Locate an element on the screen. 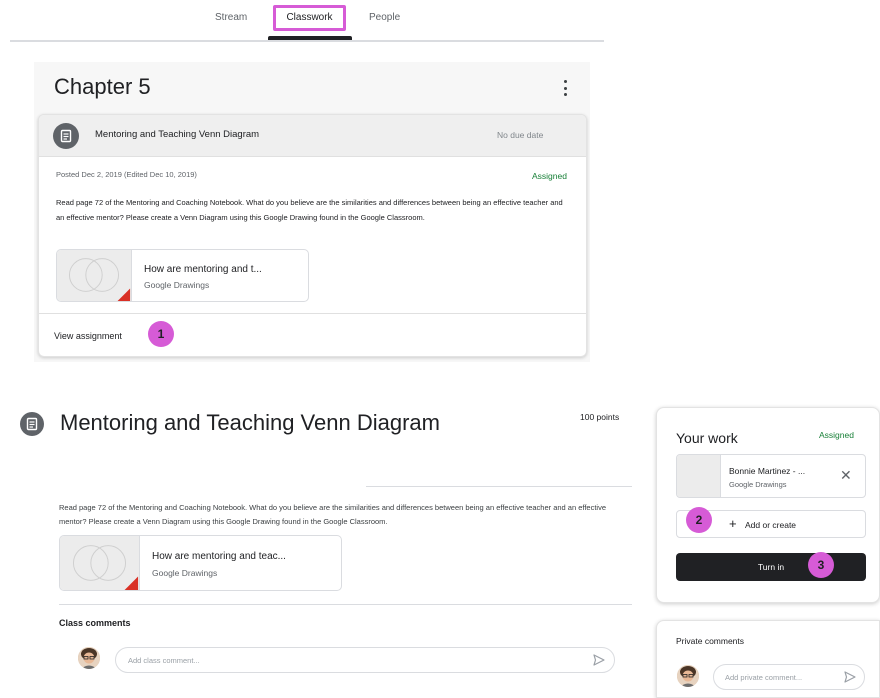 The height and width of the screenshot is (698, 880). step-badge-2: 2 is located at coordinates (699, 520).